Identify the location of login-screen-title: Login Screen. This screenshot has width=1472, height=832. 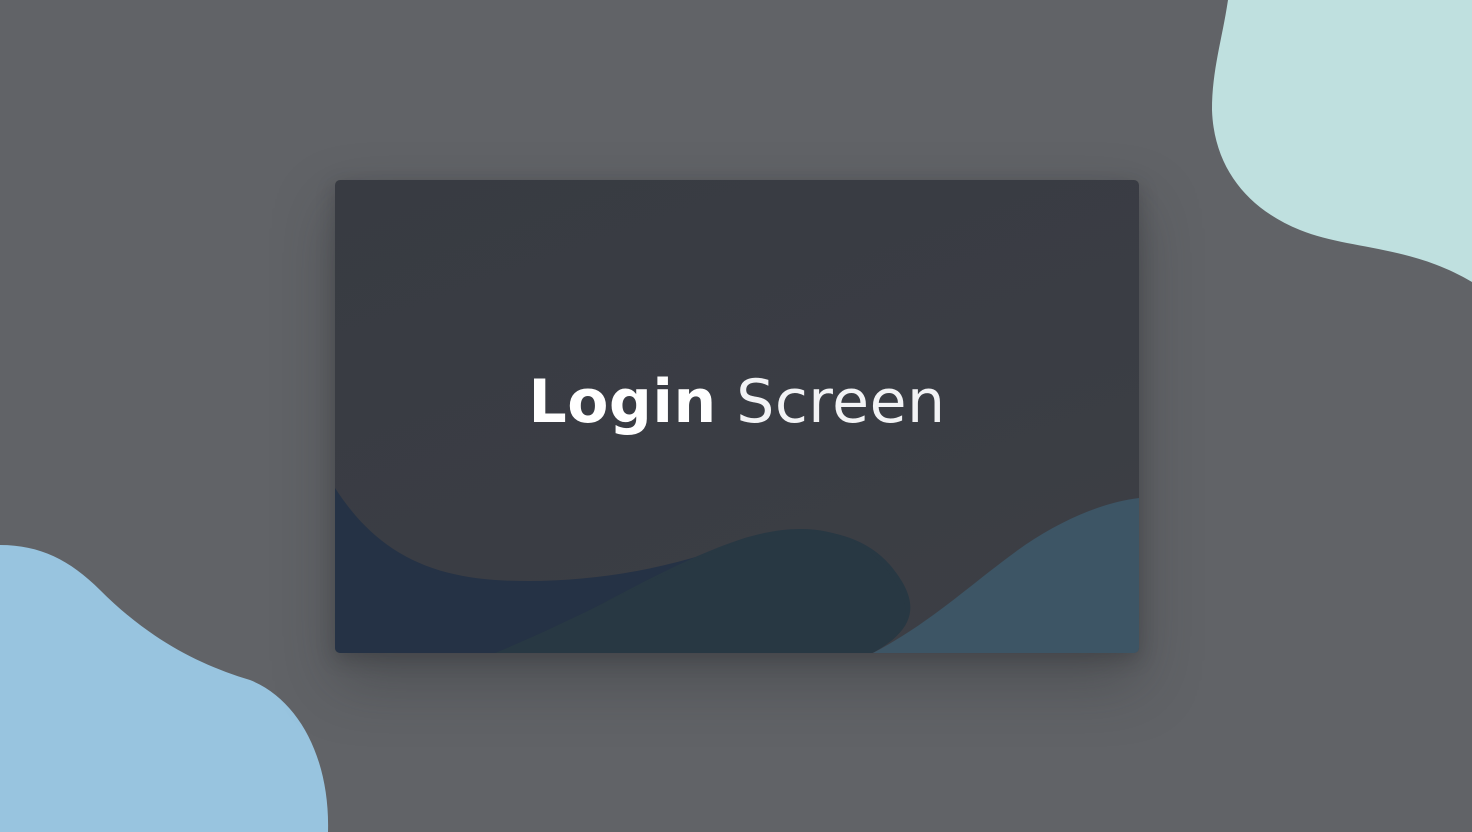
(737, 402).